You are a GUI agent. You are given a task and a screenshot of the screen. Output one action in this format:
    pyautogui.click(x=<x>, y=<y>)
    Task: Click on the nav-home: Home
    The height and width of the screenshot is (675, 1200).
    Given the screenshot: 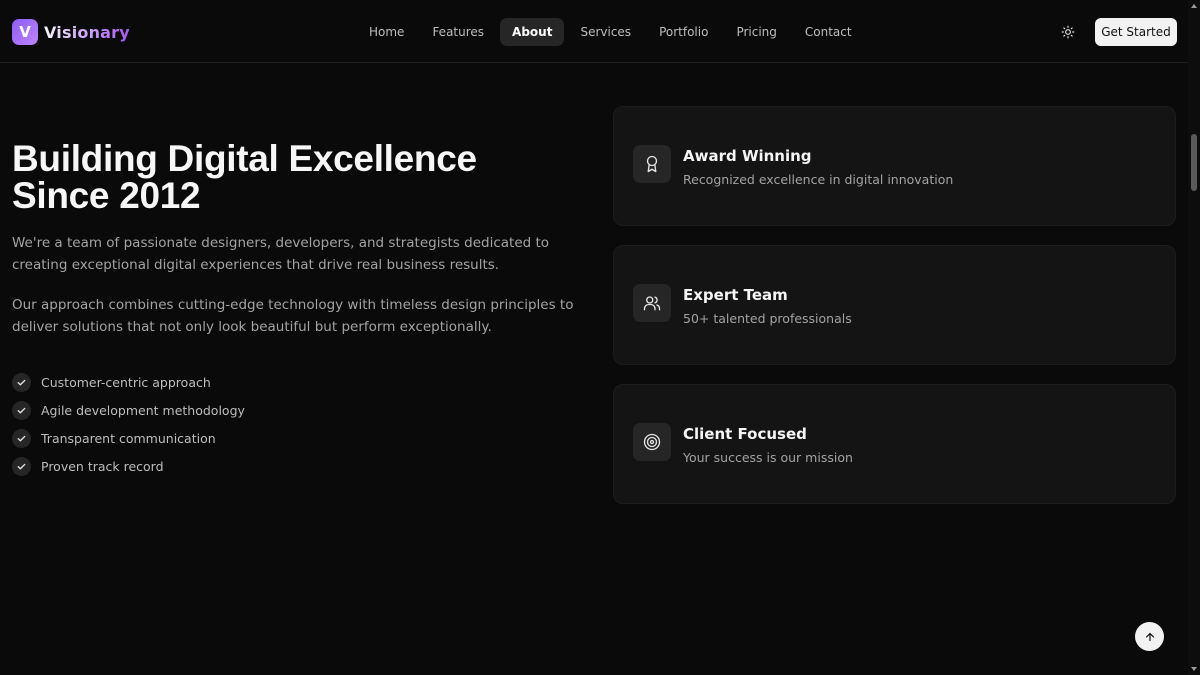 What is the action you would take?
    pyautogui.click(x=386, y=32)
    